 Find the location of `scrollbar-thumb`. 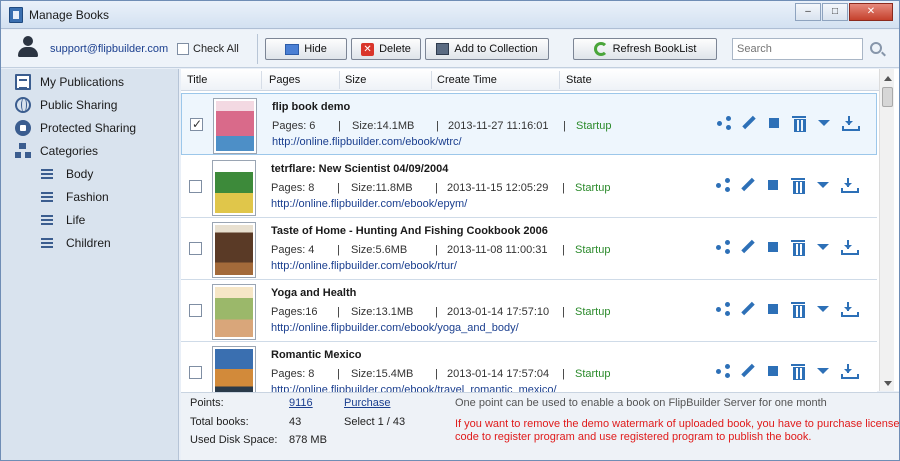

scrollbar-thumb is located at coordinates (887, 97).